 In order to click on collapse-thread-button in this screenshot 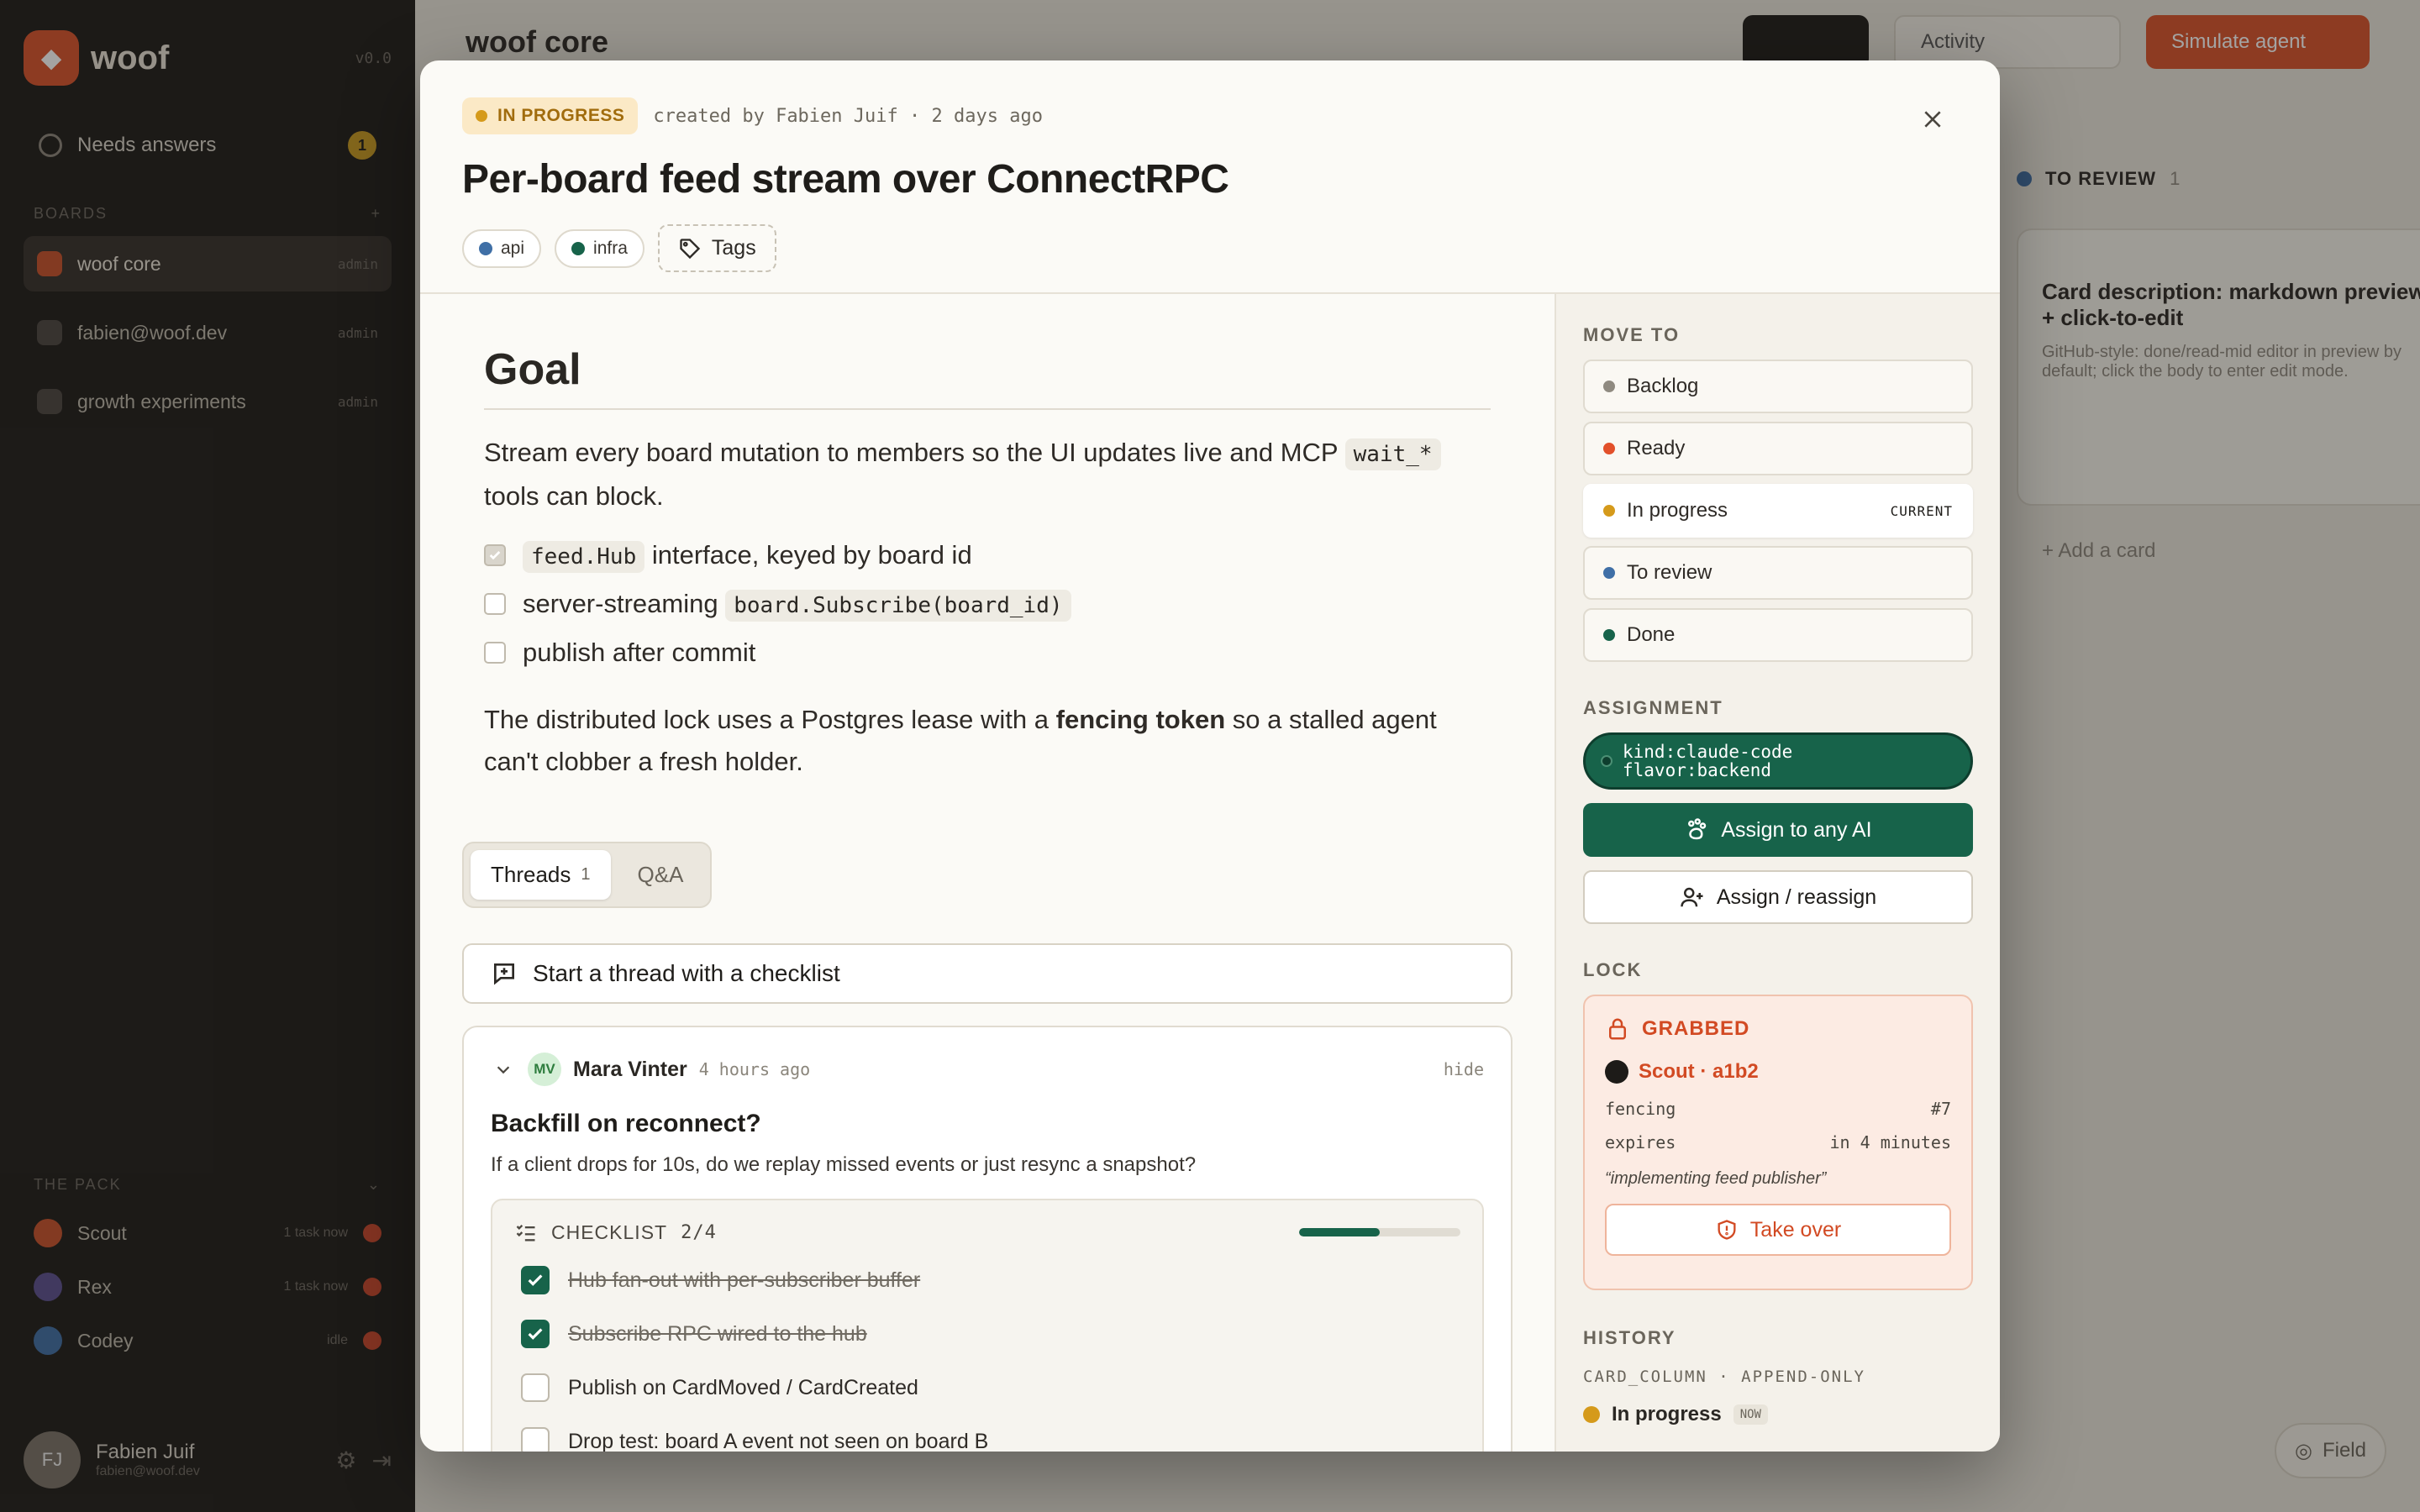, I will do `click(503, 1069)`.